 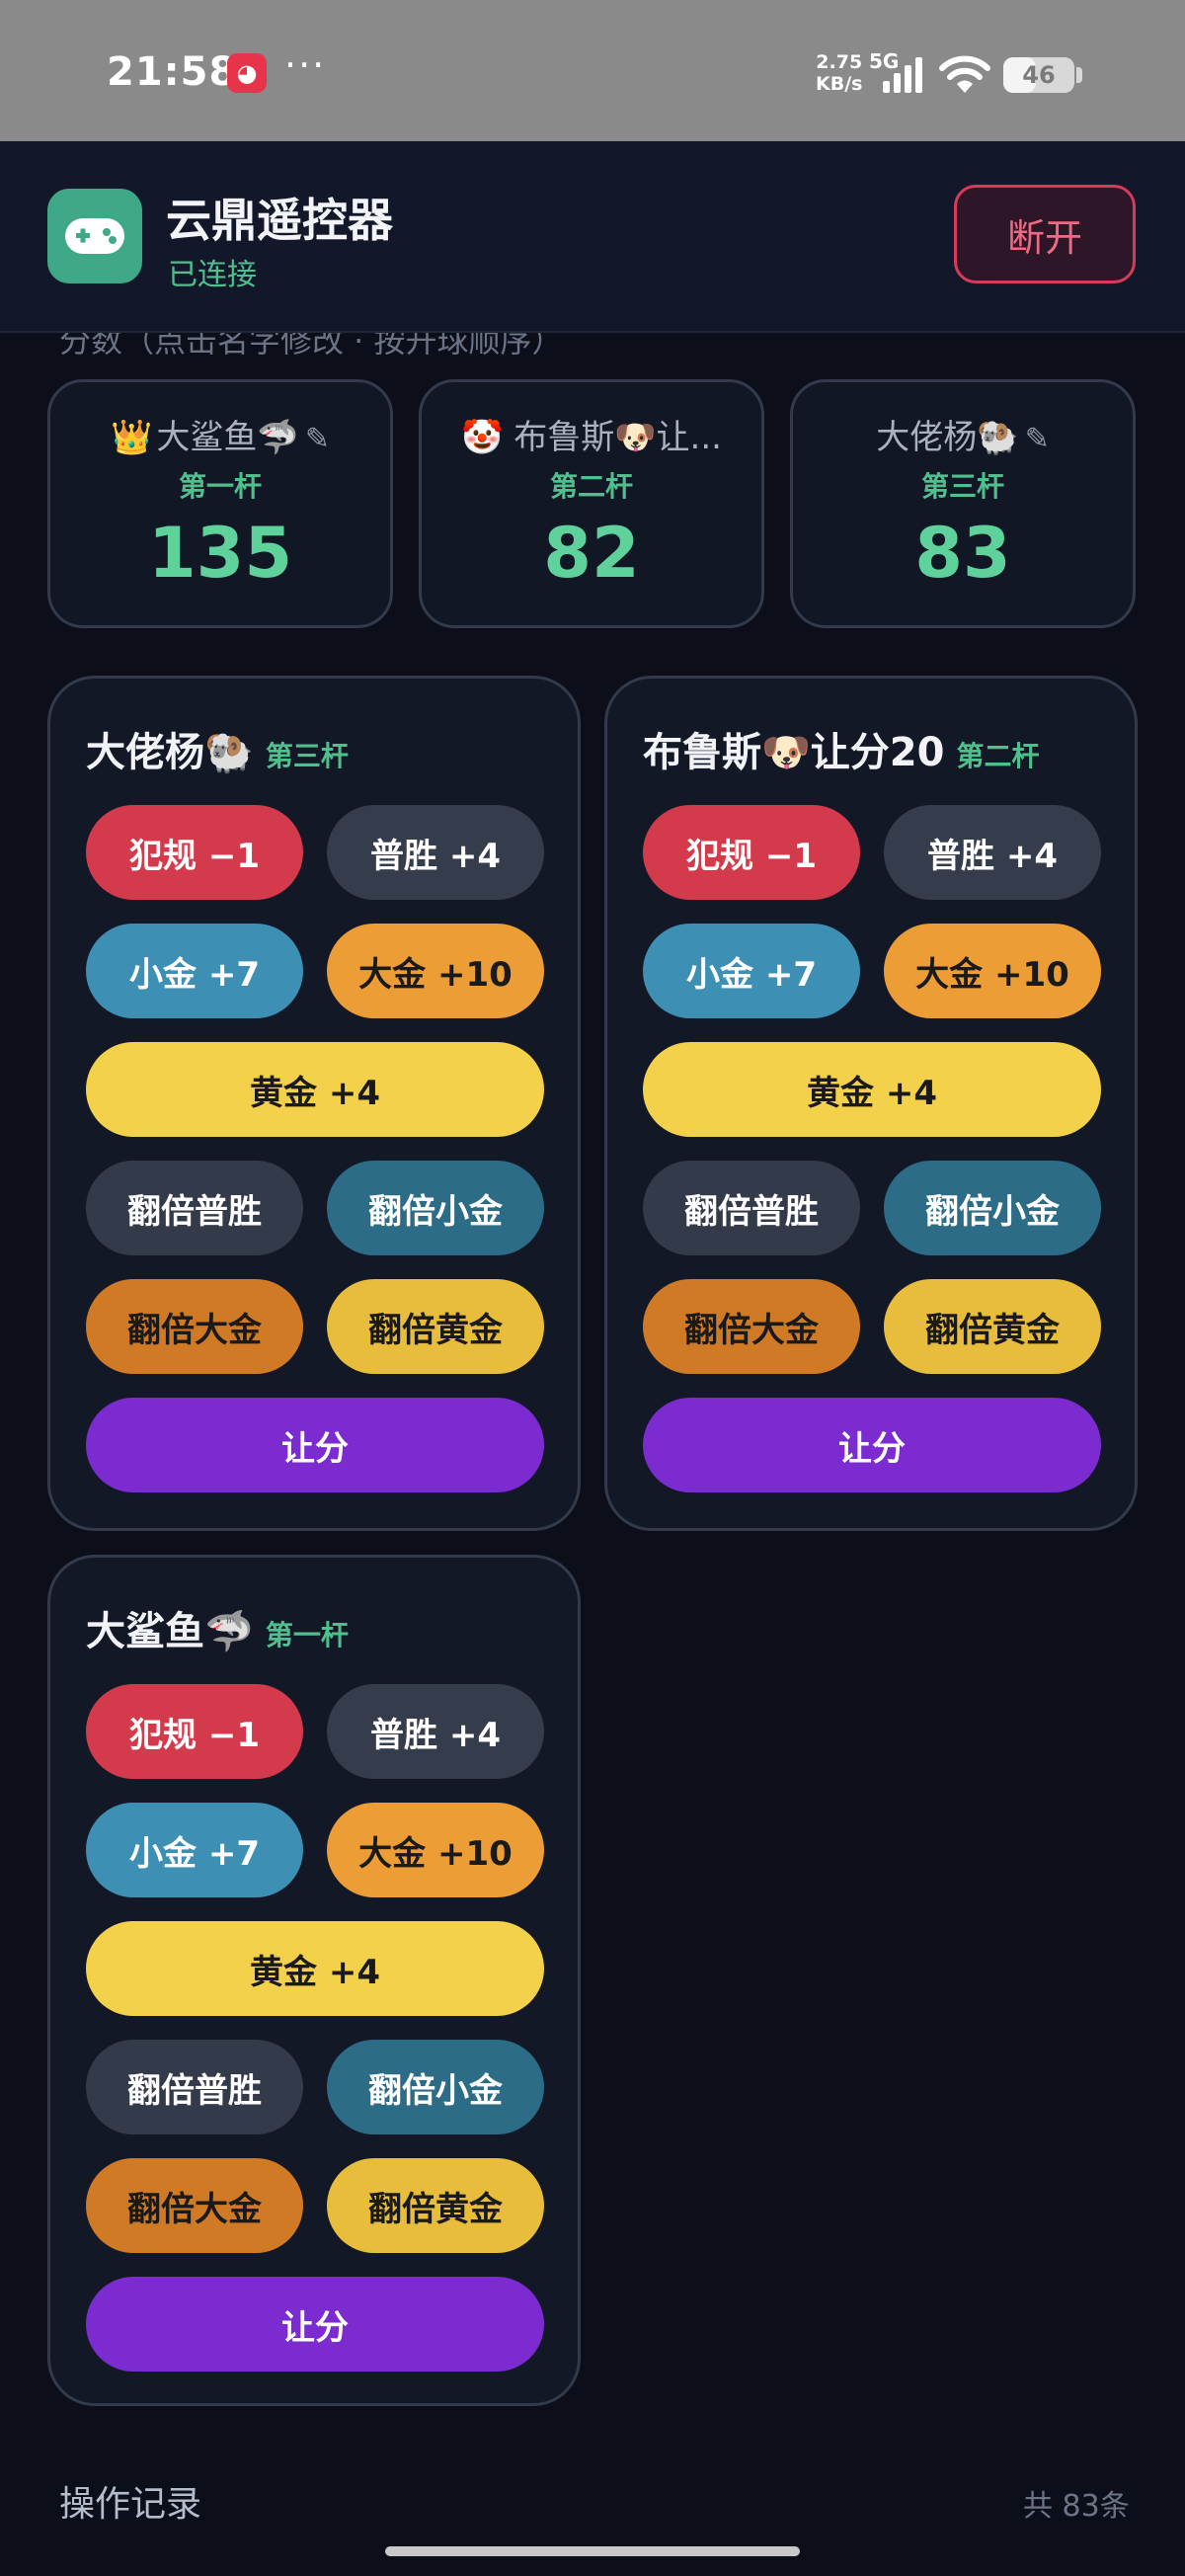 What do you see at coordinates (840, 62) in the screenshot?
I see `network-speed-value: 2.75` at bounding box center [840, 62].